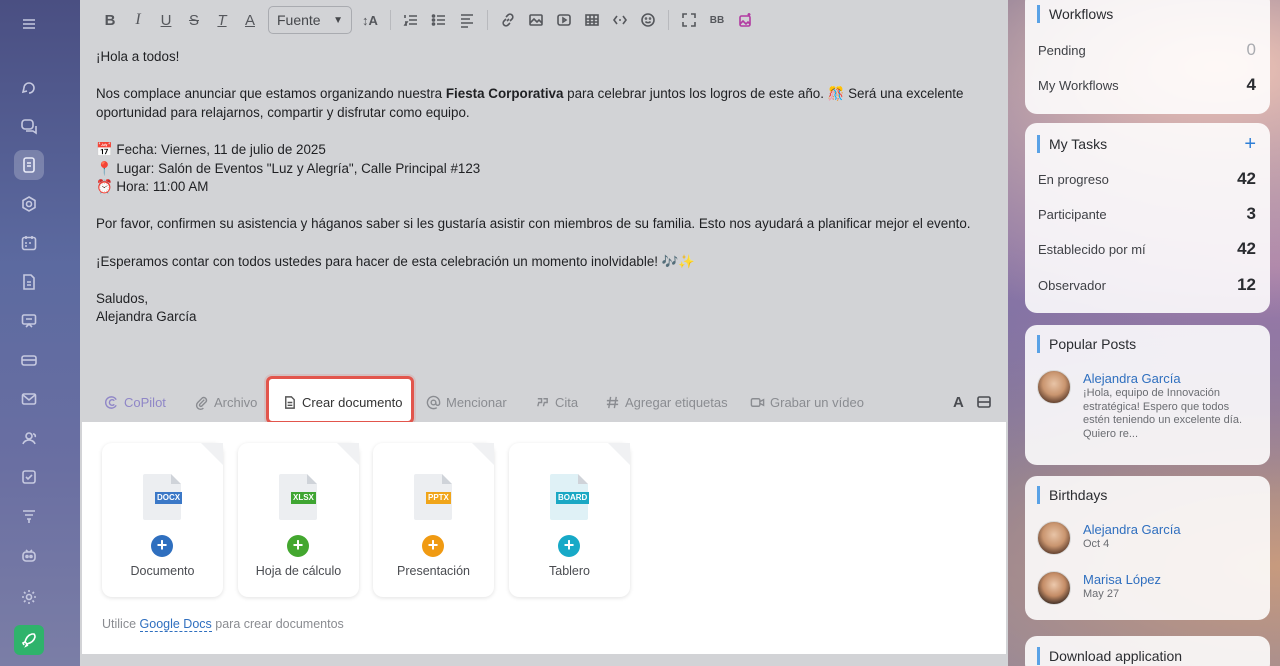 The height and width of the screenshot is (666, 1280). Describe the element at coordinates (745, 20) in the screenshot. I see `ai-image-button` at that location.